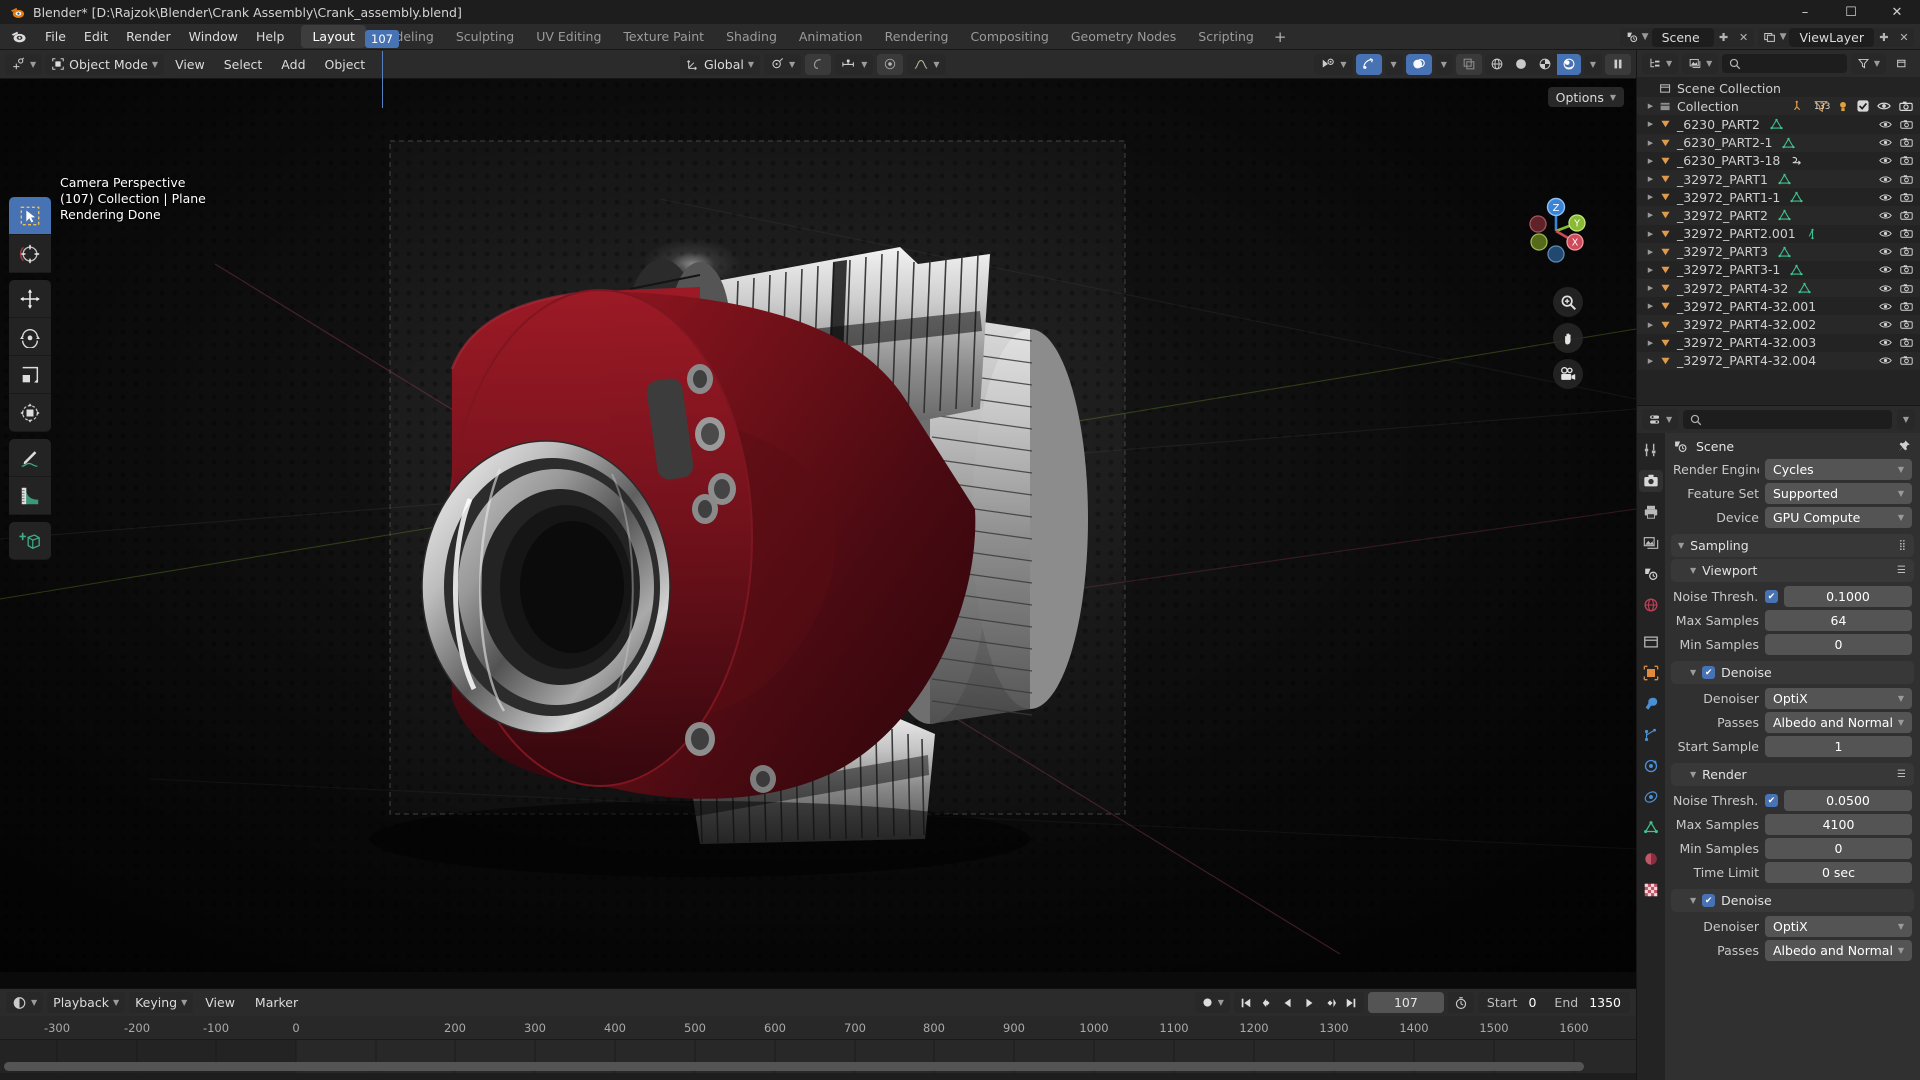  I want to click on play-button, so click(1309, 1002).